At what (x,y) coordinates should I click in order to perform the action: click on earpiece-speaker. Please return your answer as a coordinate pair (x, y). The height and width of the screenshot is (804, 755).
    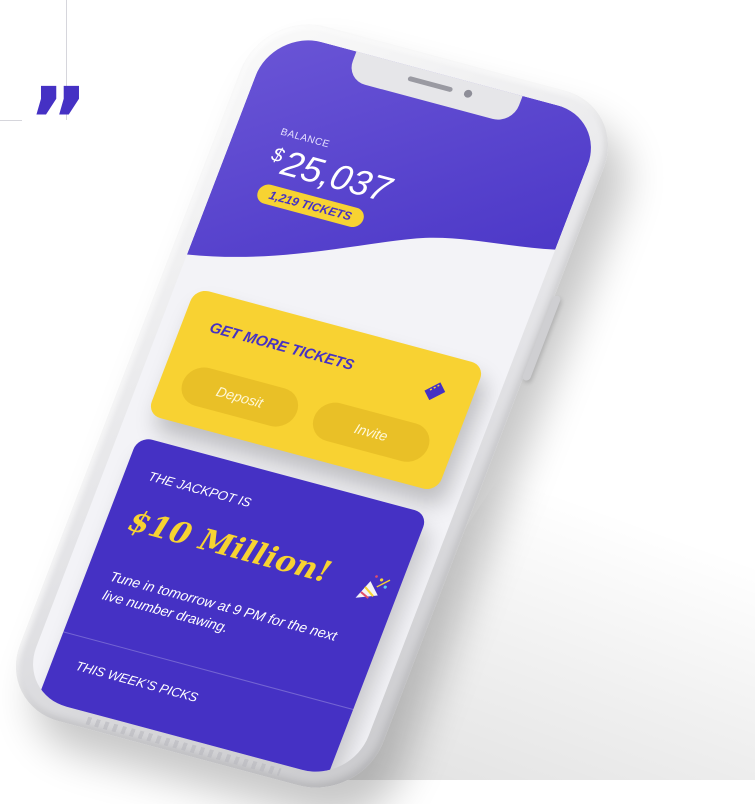
    Looking at the image, I should click on (430, 84).